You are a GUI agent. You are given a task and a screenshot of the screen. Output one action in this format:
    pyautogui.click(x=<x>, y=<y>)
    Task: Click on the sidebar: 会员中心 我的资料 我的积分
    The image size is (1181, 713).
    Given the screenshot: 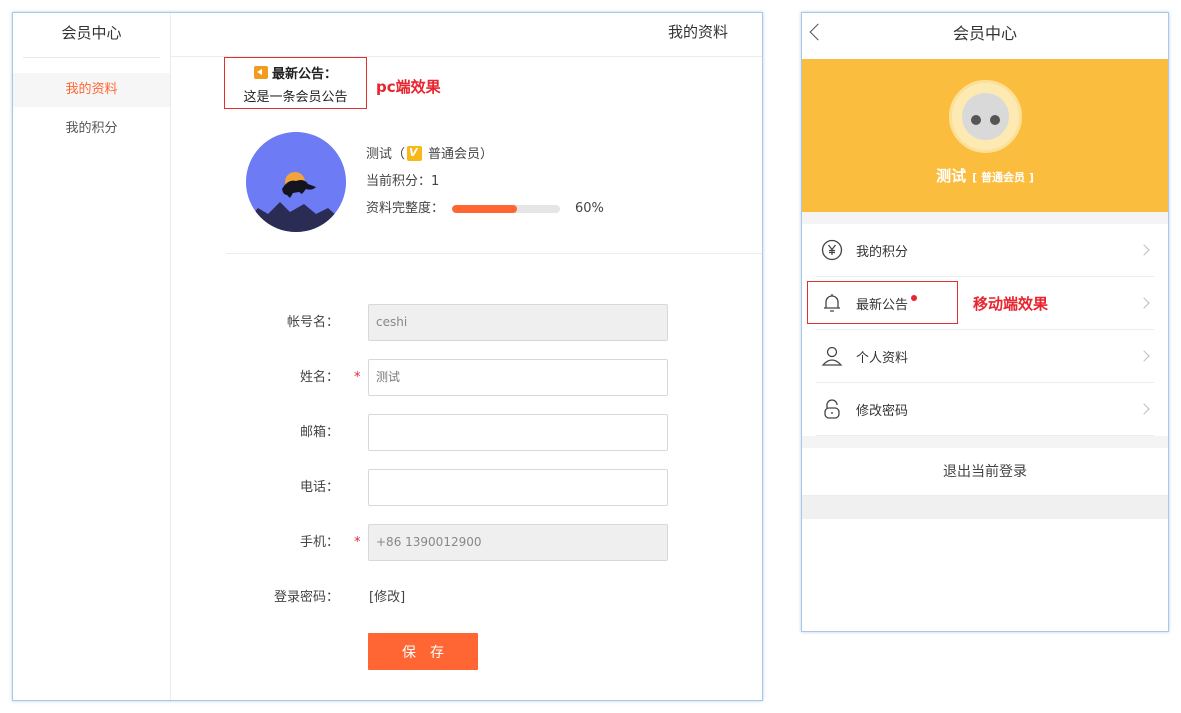 What is the action you would take?
    pyautogui.click(x=92, y=356)
    